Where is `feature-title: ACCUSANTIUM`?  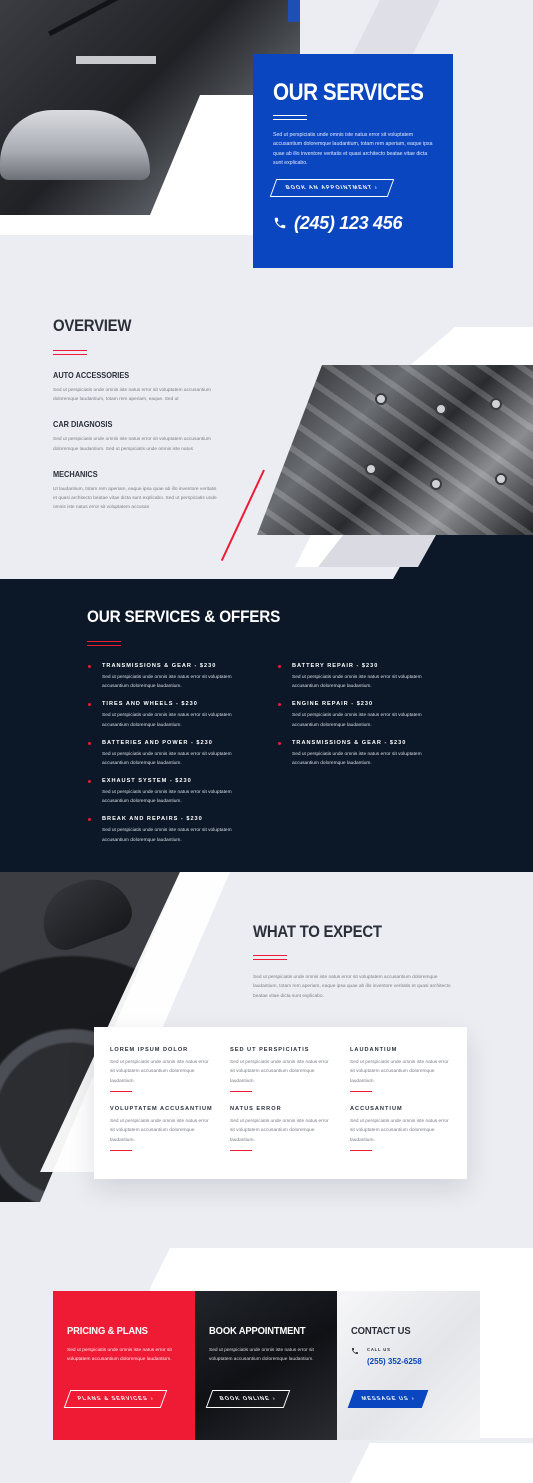 feature-title: ACCUSANTIUM is located at coordinates (376, 1109).